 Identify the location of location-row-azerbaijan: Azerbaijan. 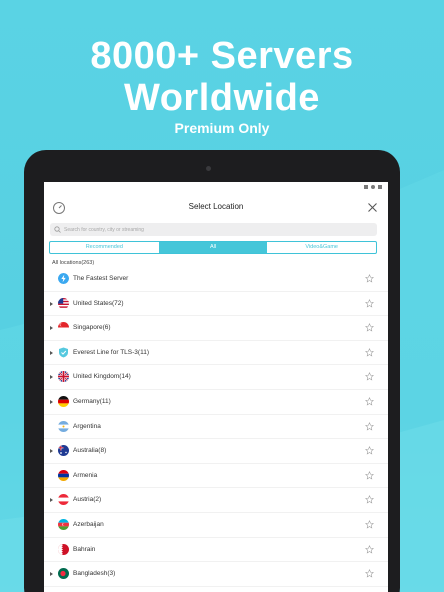
(216, 525).